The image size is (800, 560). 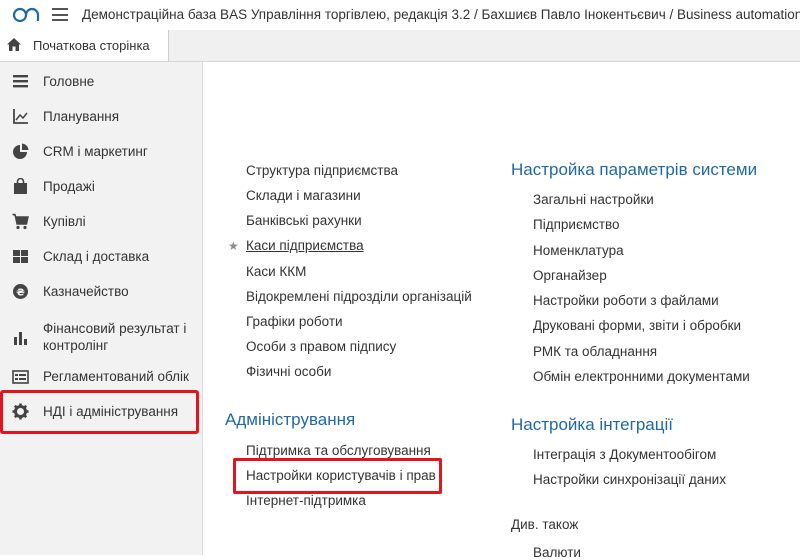 What do you see at coordinates (570, 275) in the screenshot?
I see `link-organizer: Органайзер` at bounding box center [570, 275].